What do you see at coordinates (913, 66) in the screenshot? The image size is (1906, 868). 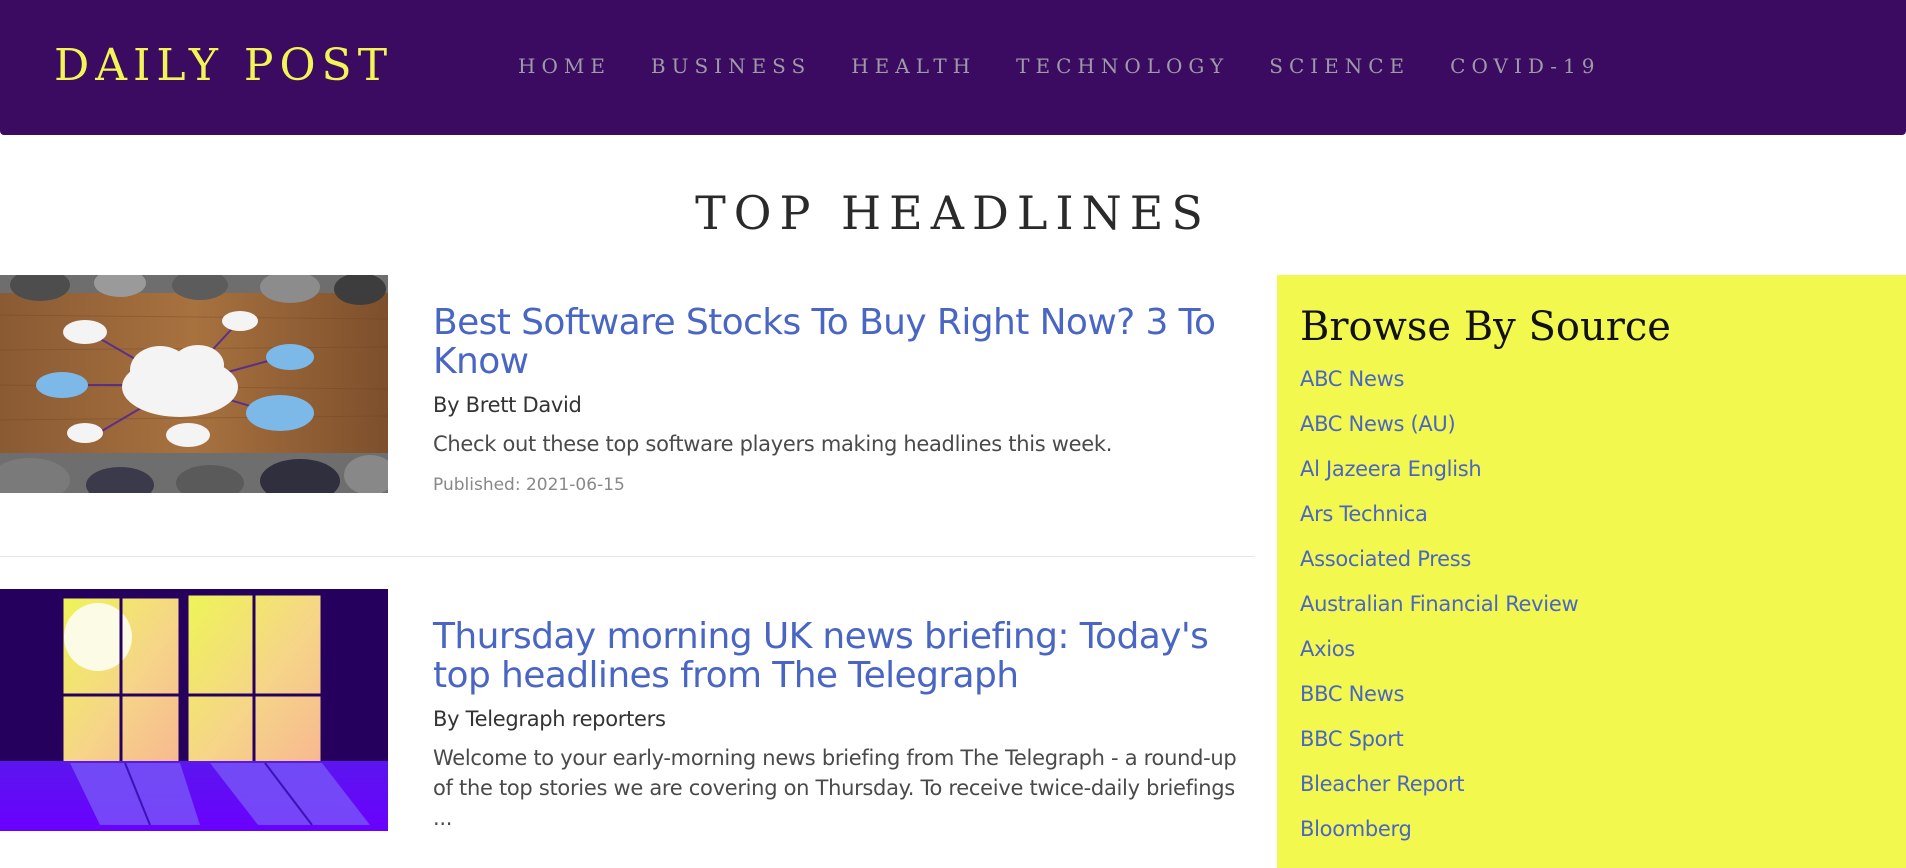 I see `nav-health: HEALTH` at bounding box center [913, 66].